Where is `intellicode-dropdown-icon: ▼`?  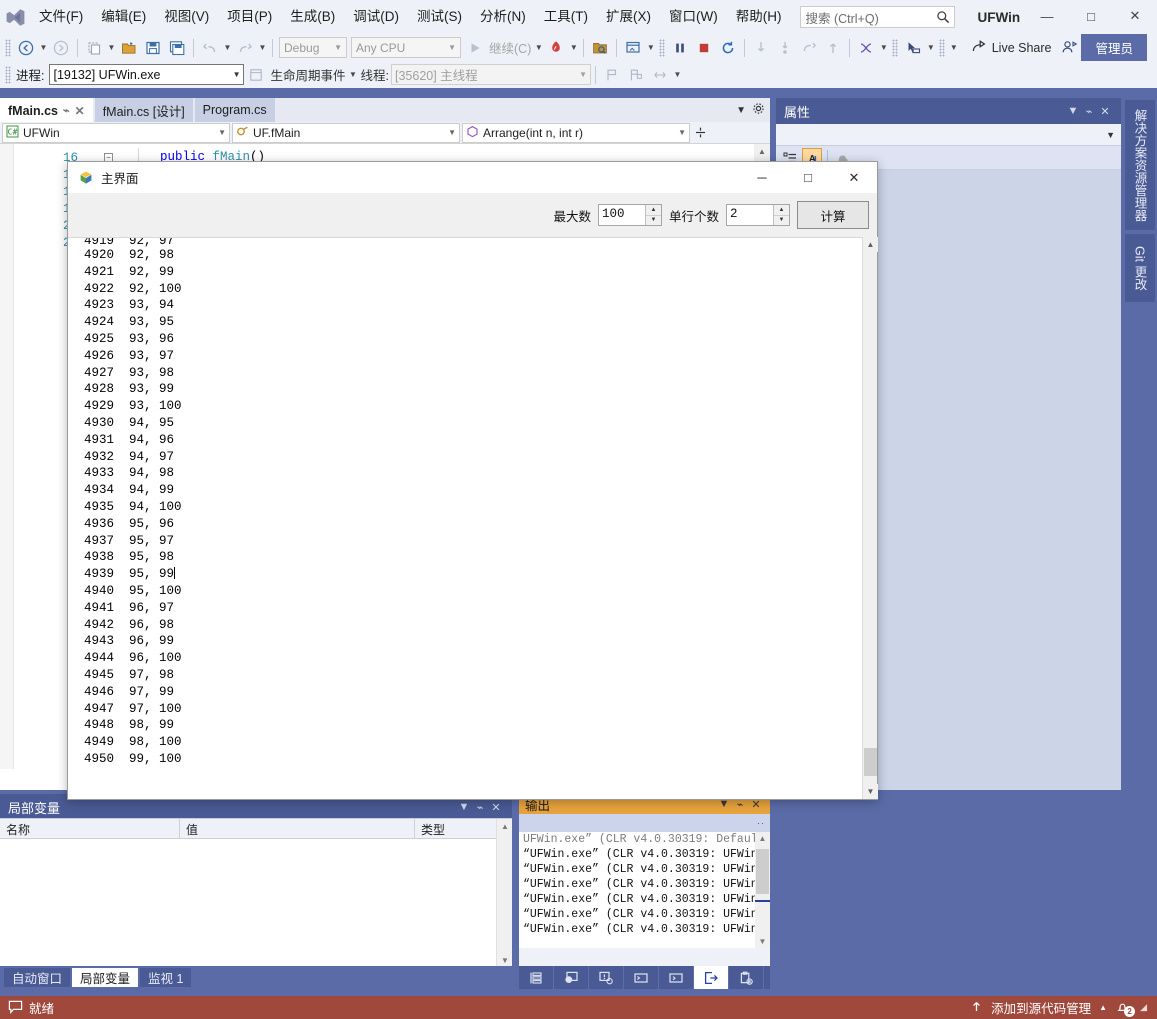 intellicode-dropdown-icon: ▼ is located at coordinates (883, 48).